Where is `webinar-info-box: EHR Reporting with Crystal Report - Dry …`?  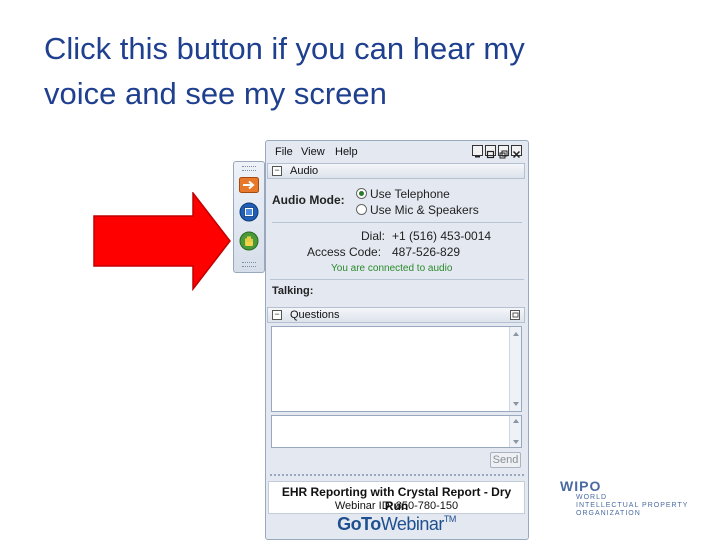
webinar-info-box: EHR Reporting with Crystal Report - Dry … is located at coordinates (396, 497).